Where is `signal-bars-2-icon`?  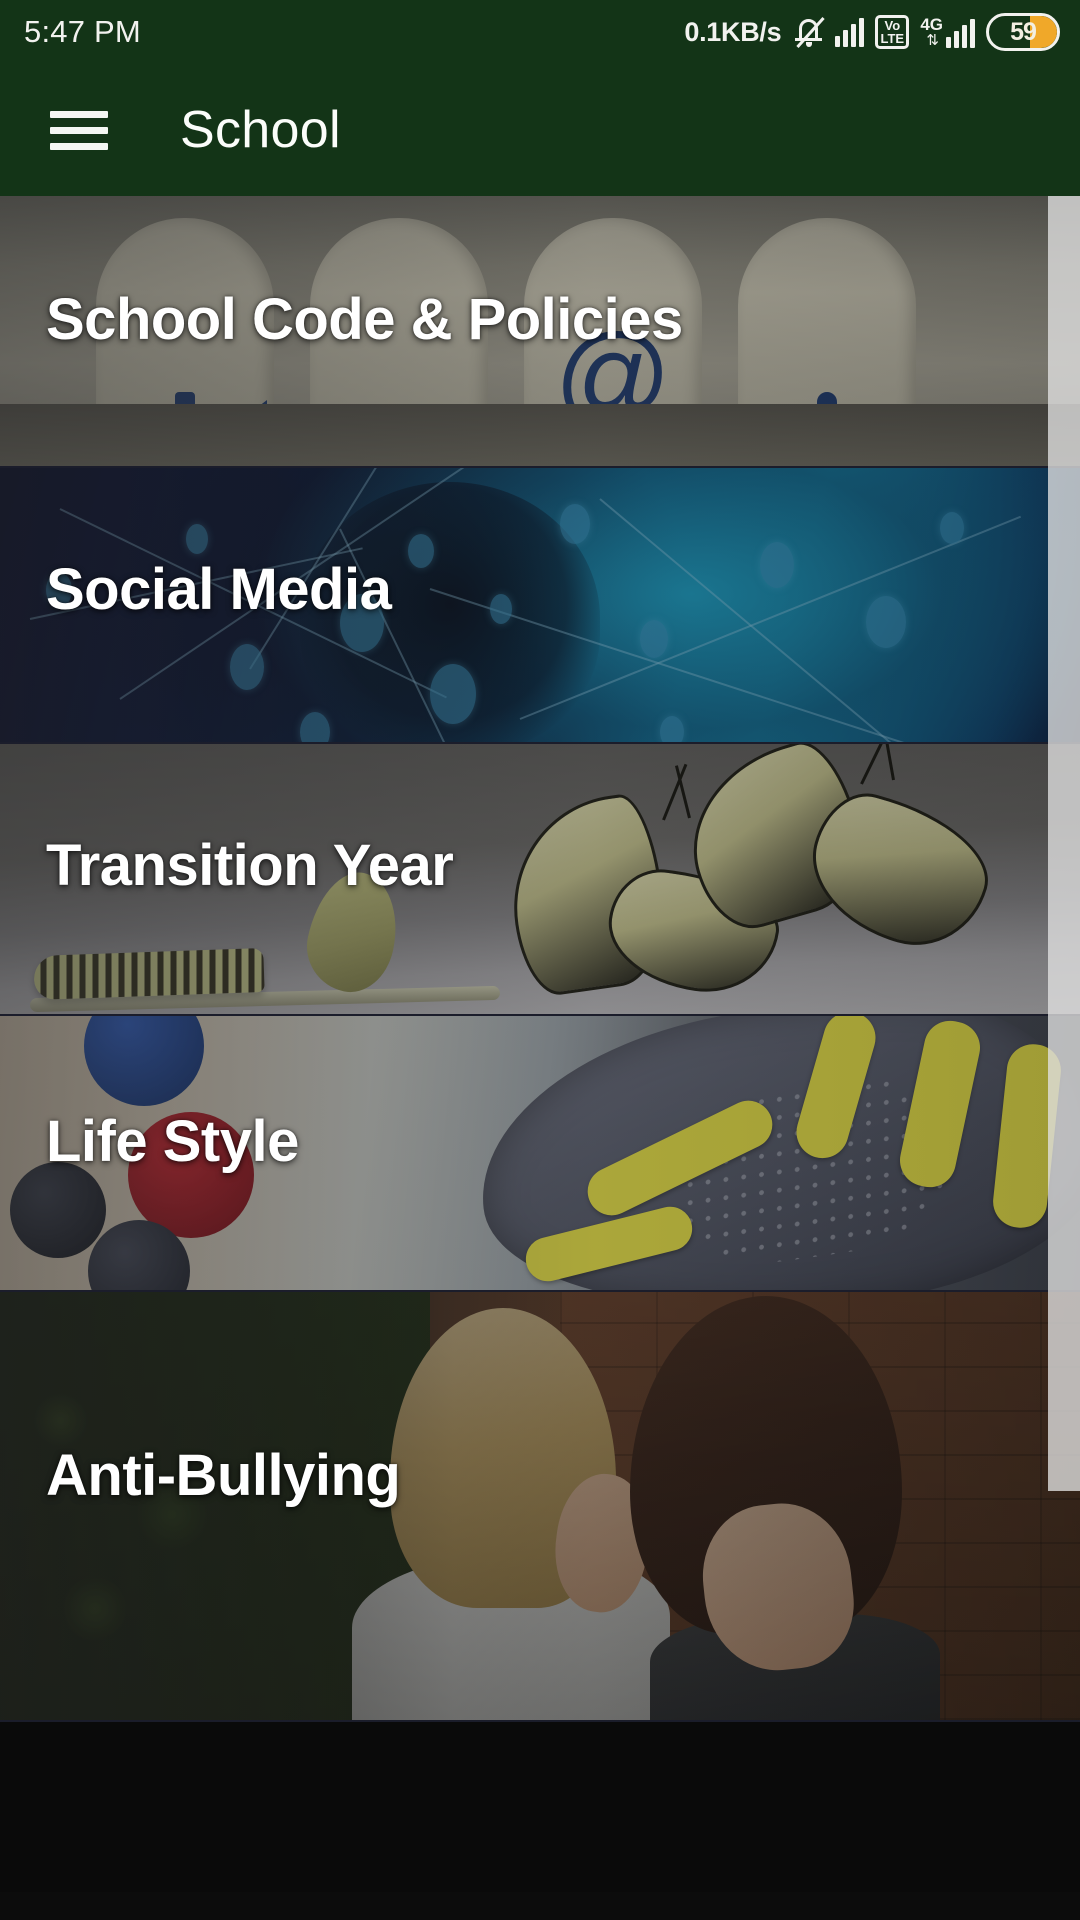
signal-bars-2-icon is located at coordinates (960, 33).